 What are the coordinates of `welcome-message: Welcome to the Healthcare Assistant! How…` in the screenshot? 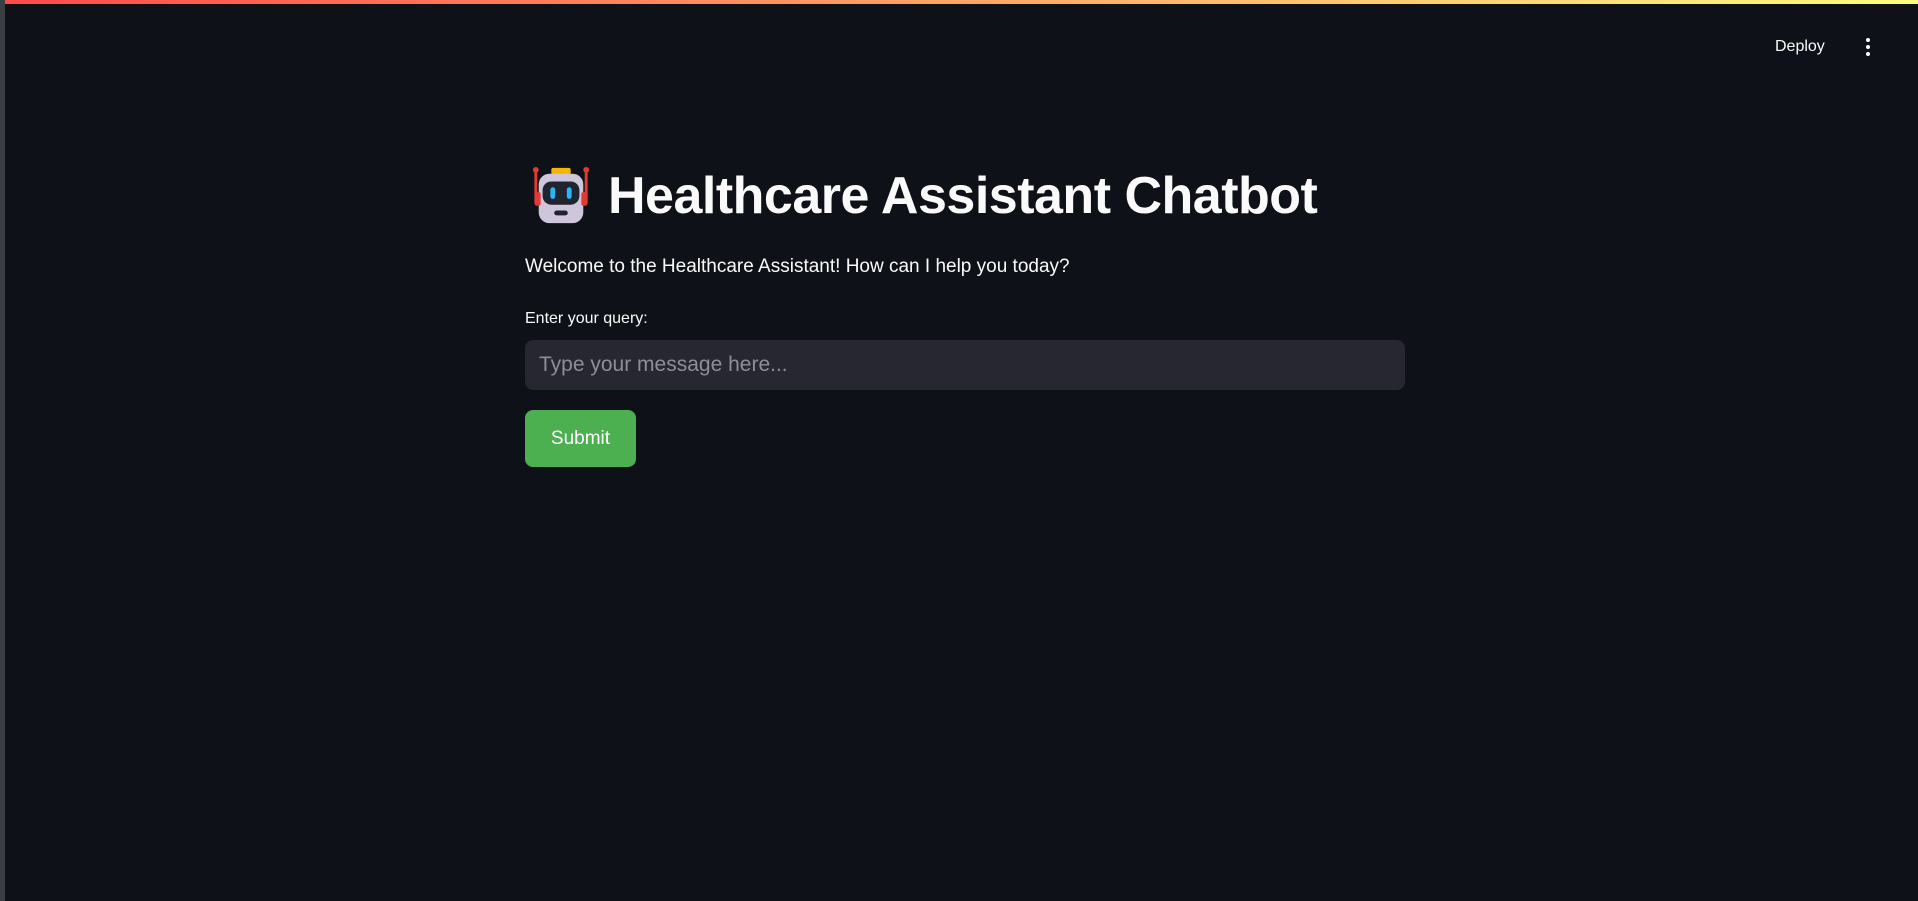 It's located at (797, 266).